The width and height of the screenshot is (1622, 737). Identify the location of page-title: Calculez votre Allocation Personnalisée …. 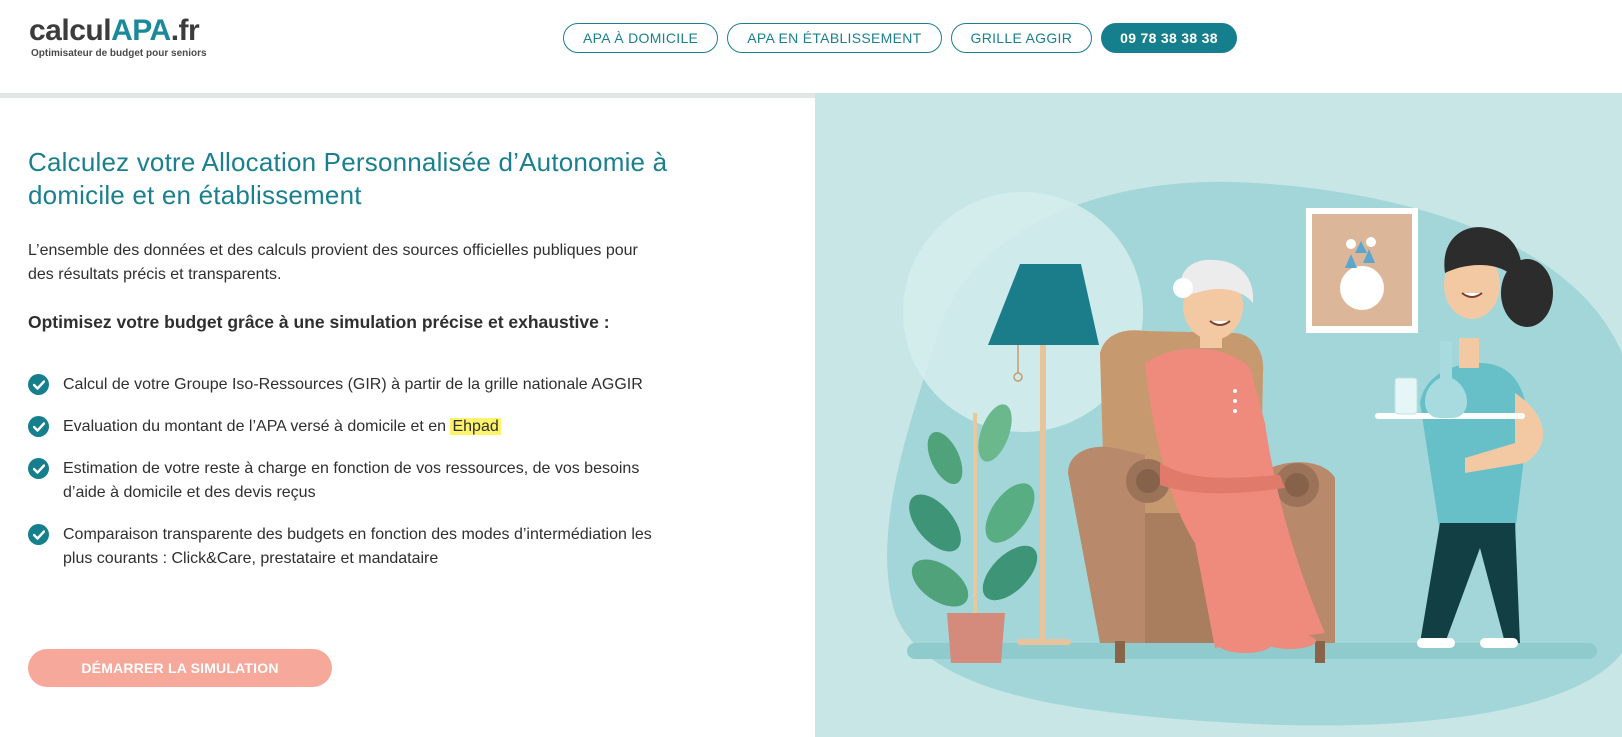
(348, 178).